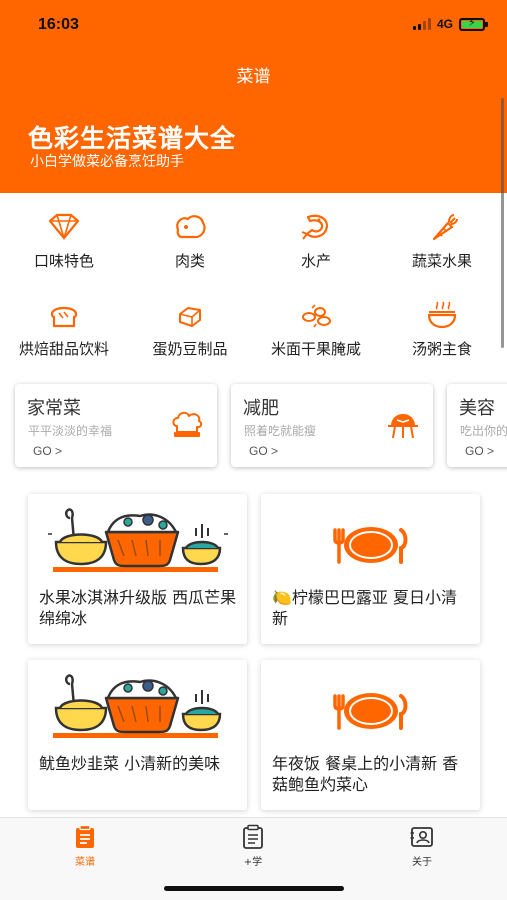 The width and height of the screenshot is (507, 900). What do you see at coordinates (370, 735) in the screenshot?
I see `recipe-card: 年夜饭 餐桌上的小清新 香菇鲍鱼灼菜心` at bounding box center [370, 735].